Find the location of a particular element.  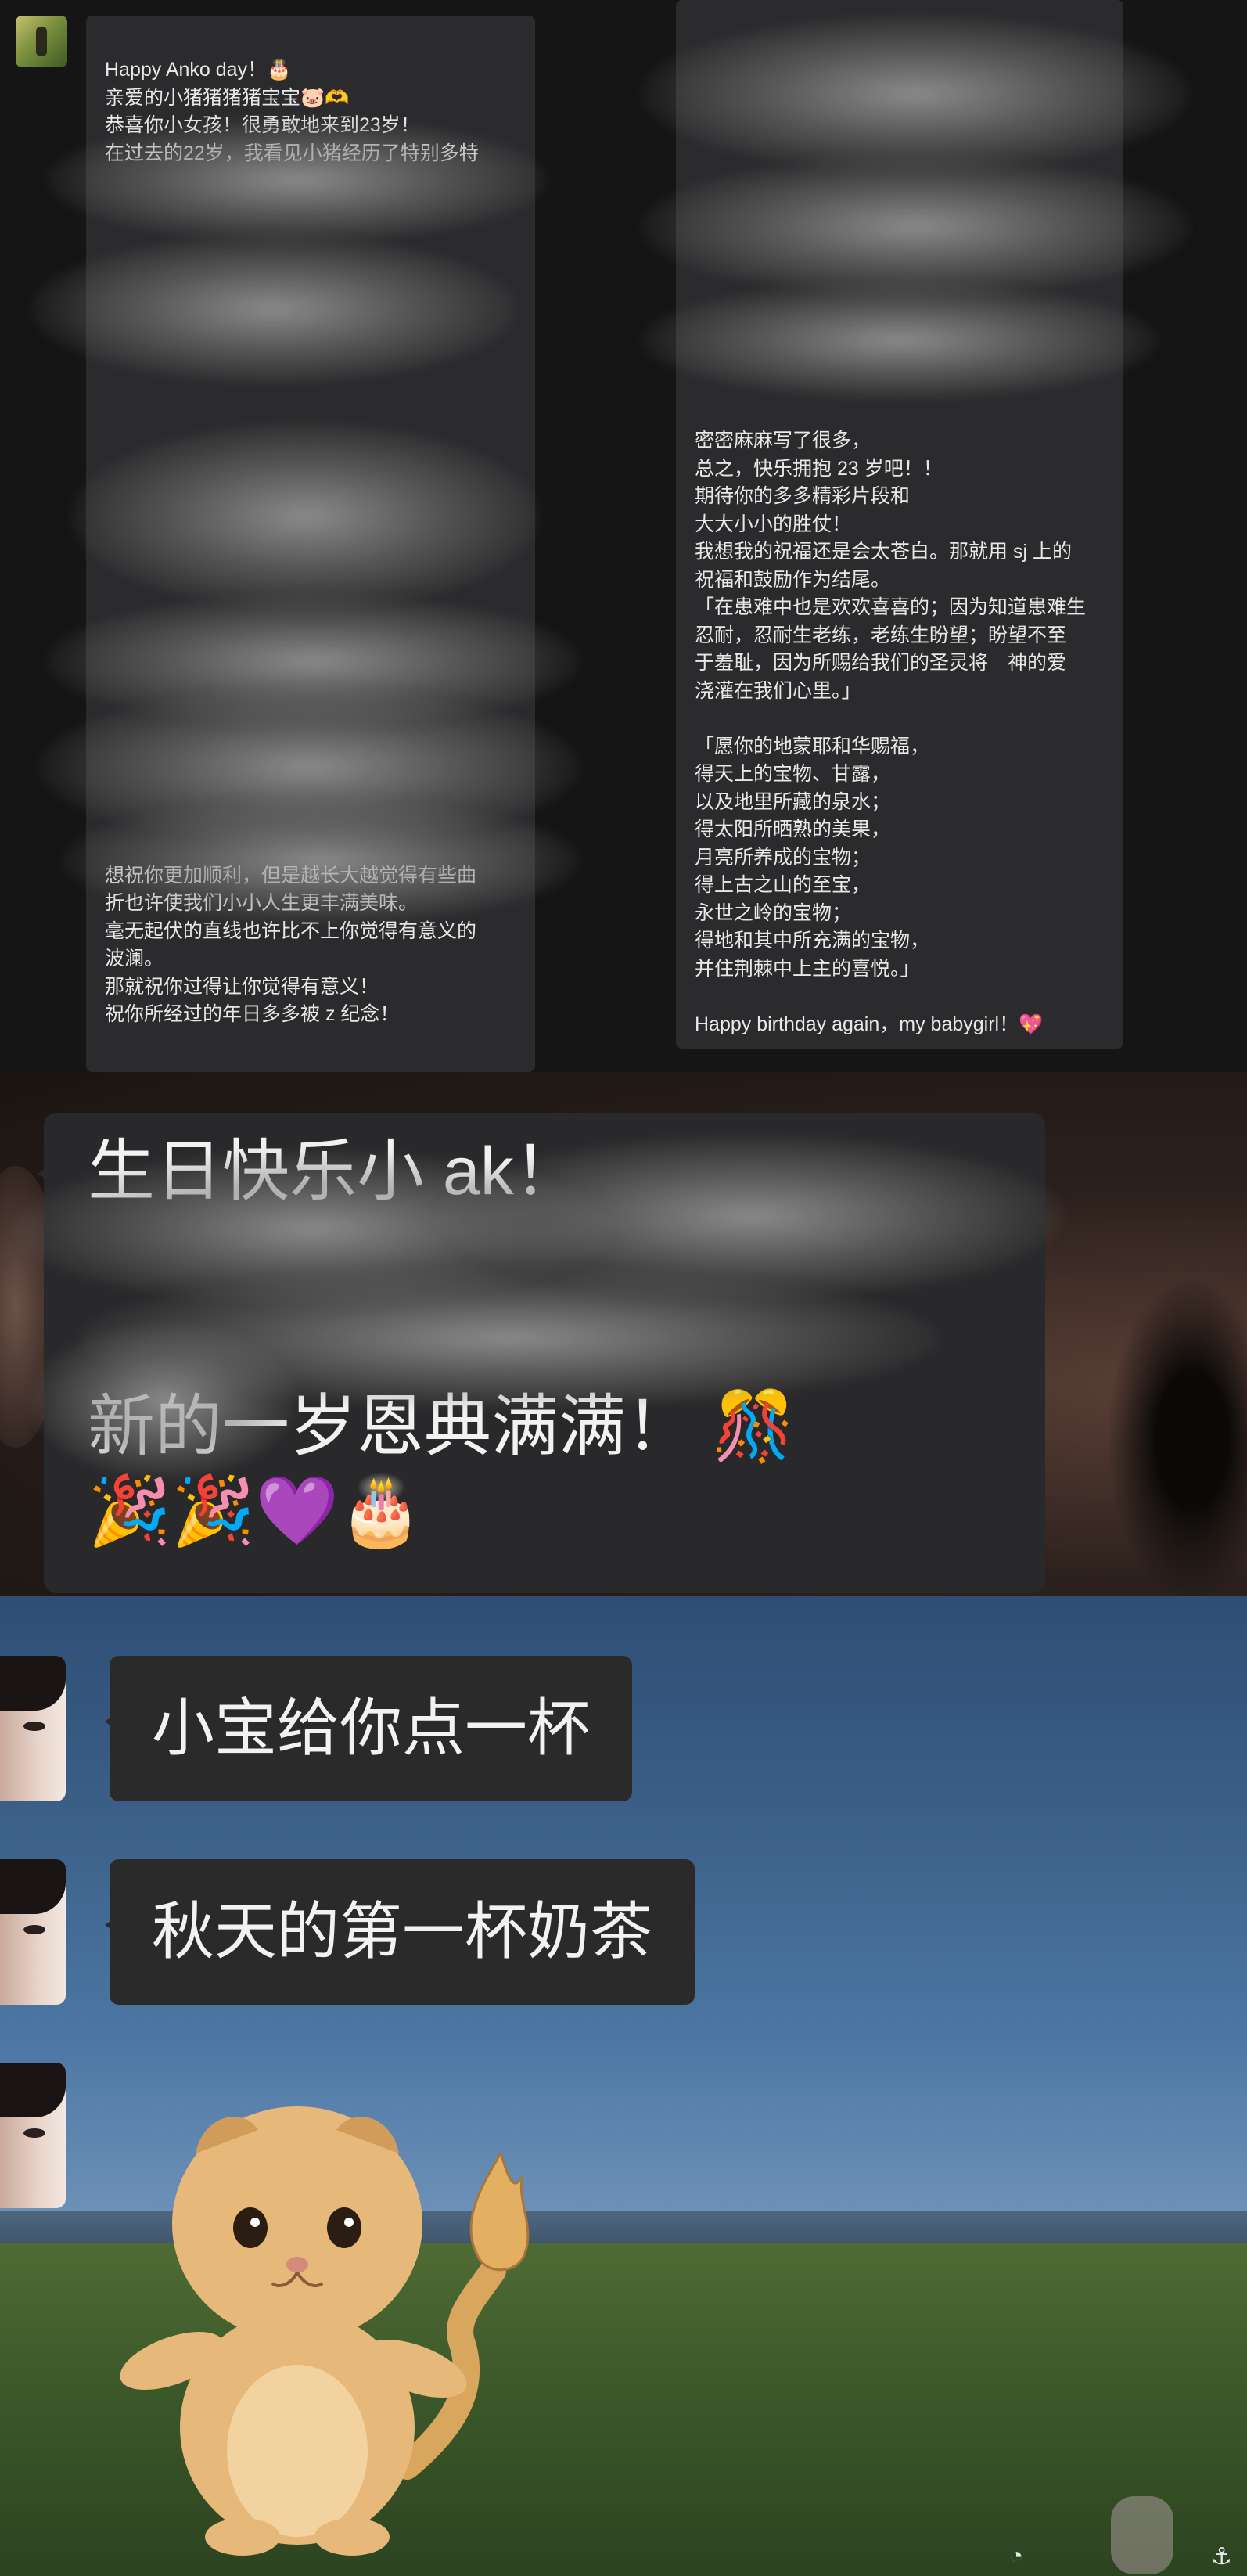

letter-line: 得上古之山的至宝， is located at coordinates (783, 885).